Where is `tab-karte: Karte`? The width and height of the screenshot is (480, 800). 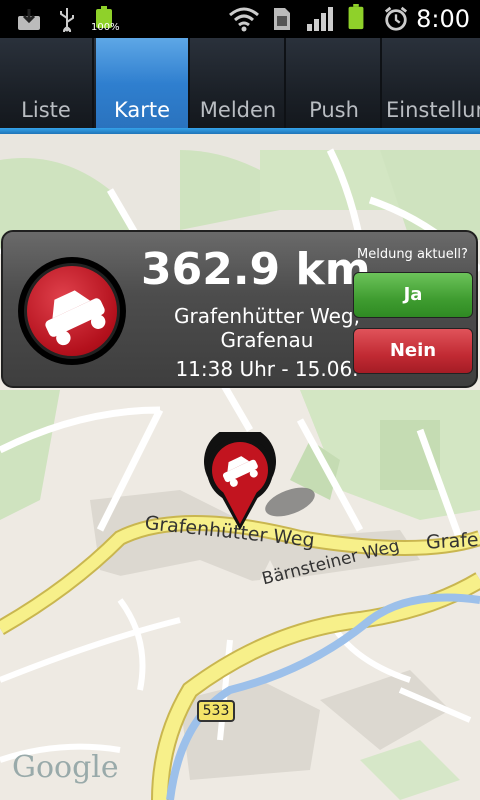
tab-karte: Karte is located at coordinates (143, 84).